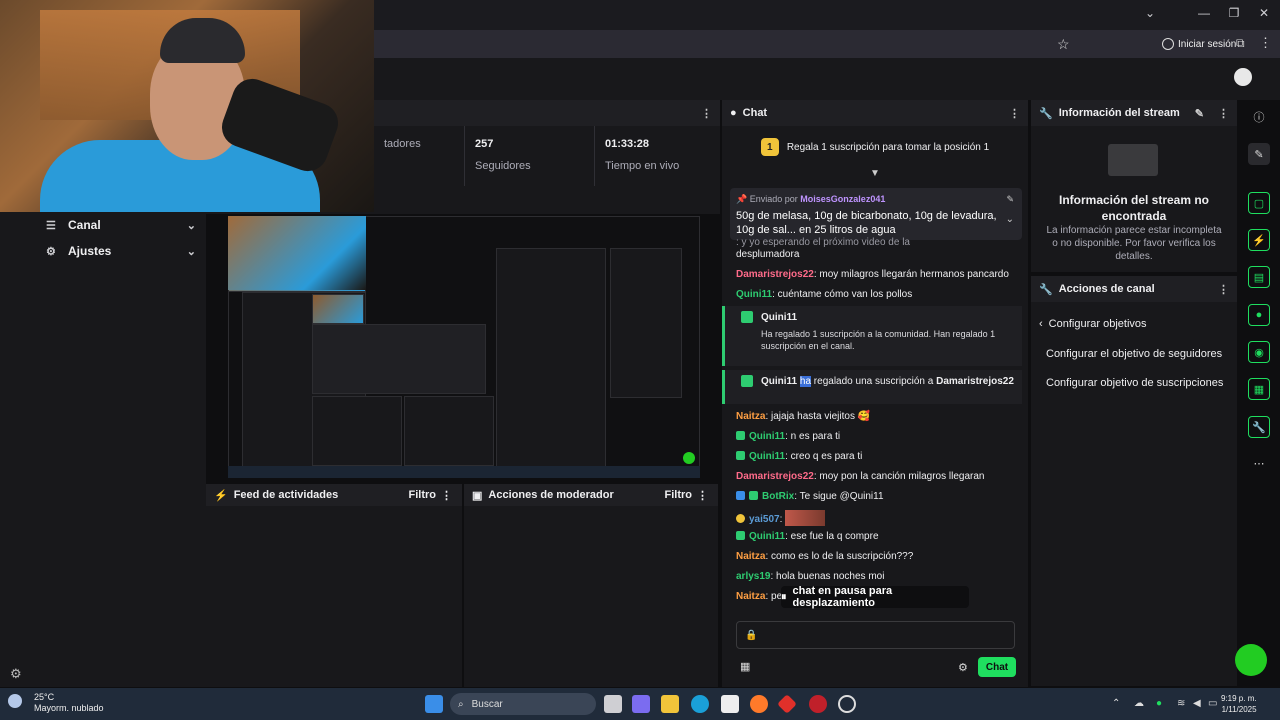 This screenshot has width=1280, height=720. Describe the element at coordinates (747, 381) in the screenshot. I see `gift-icon` at that location.